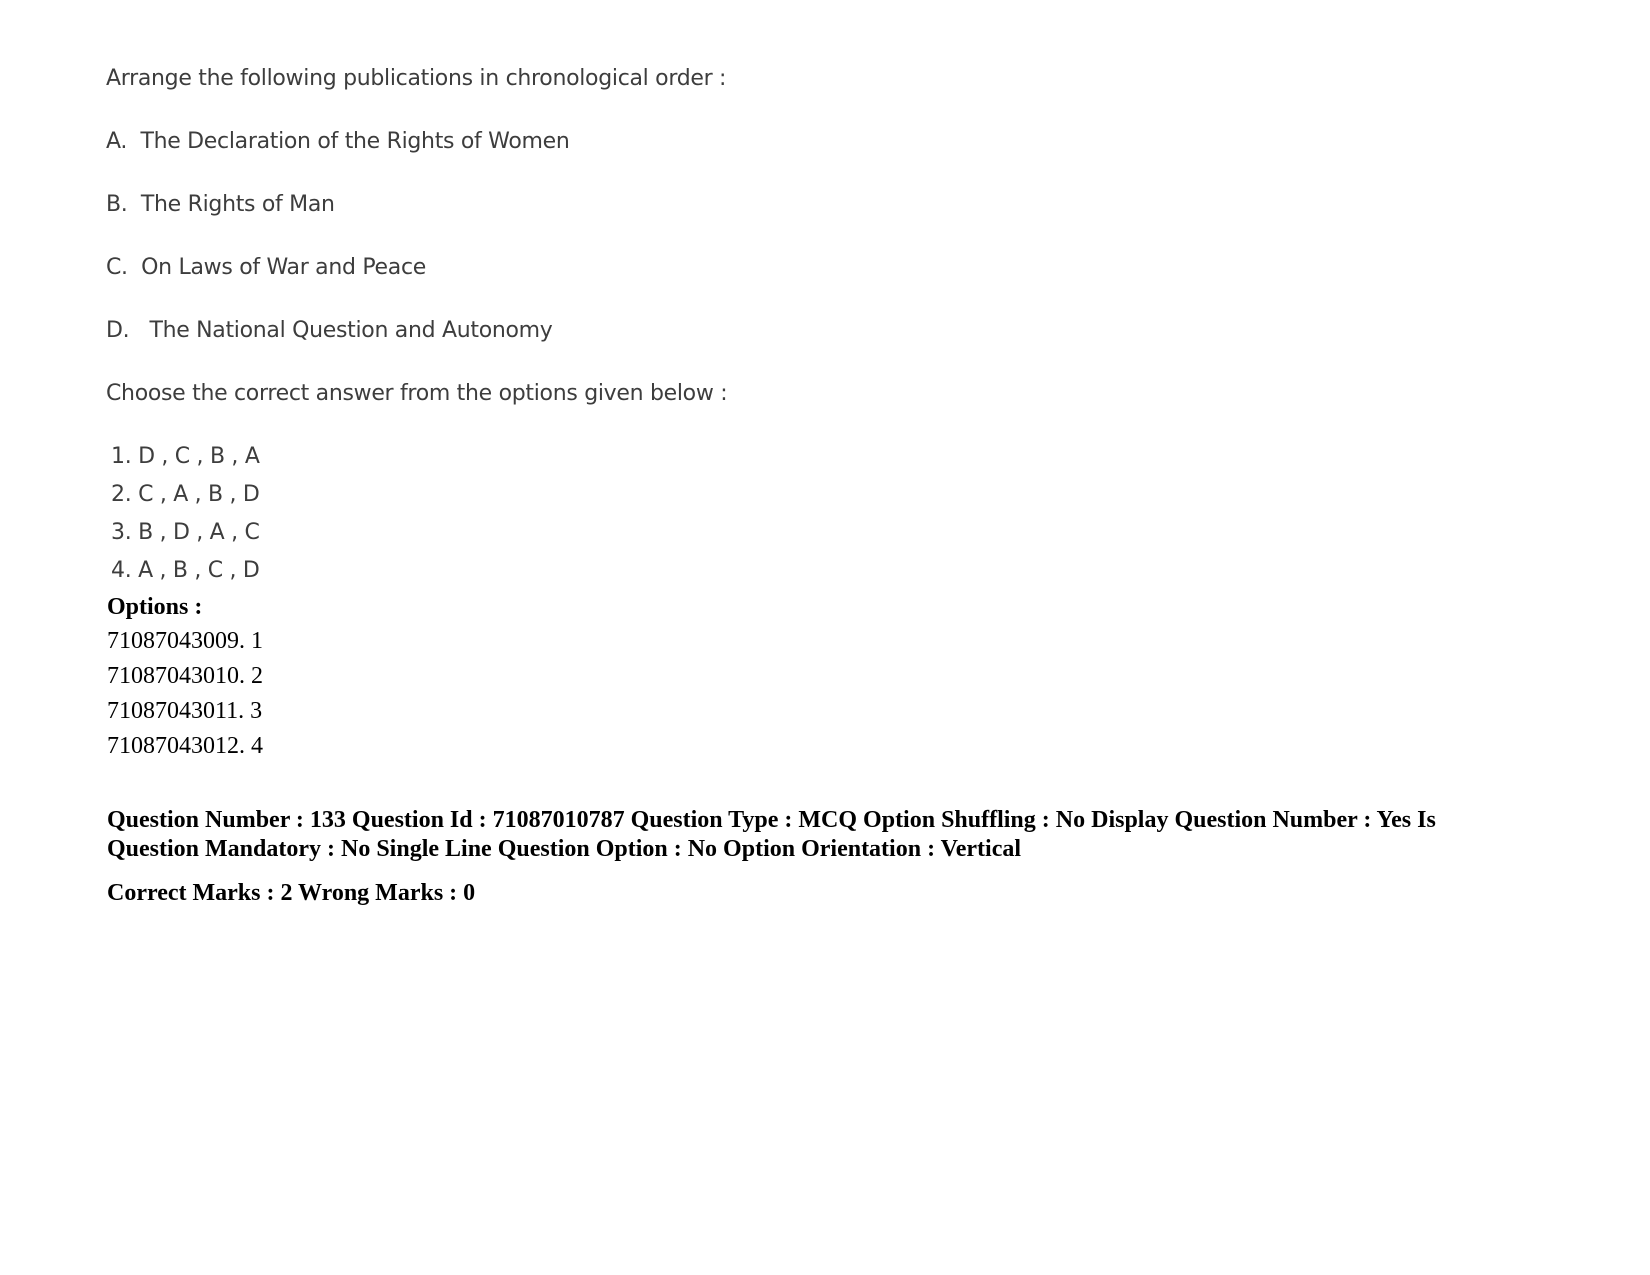 The image size is (1650, 1275). What do you see at coordinates (185, 456) in the screenshot?
I see `answer-choice-1: 1. D , C , B , A` at bounding box center [185, 456].